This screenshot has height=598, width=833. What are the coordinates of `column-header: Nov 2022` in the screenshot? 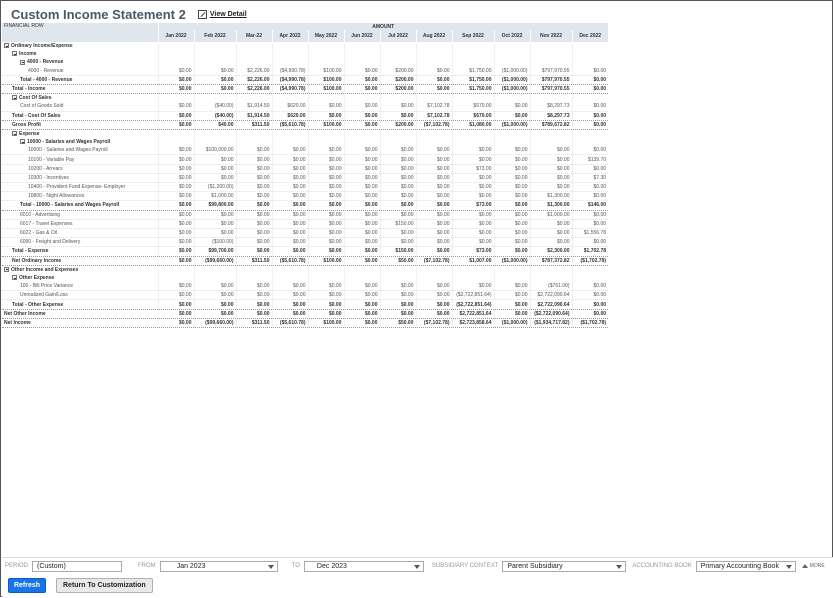 It's located at (550, 36).